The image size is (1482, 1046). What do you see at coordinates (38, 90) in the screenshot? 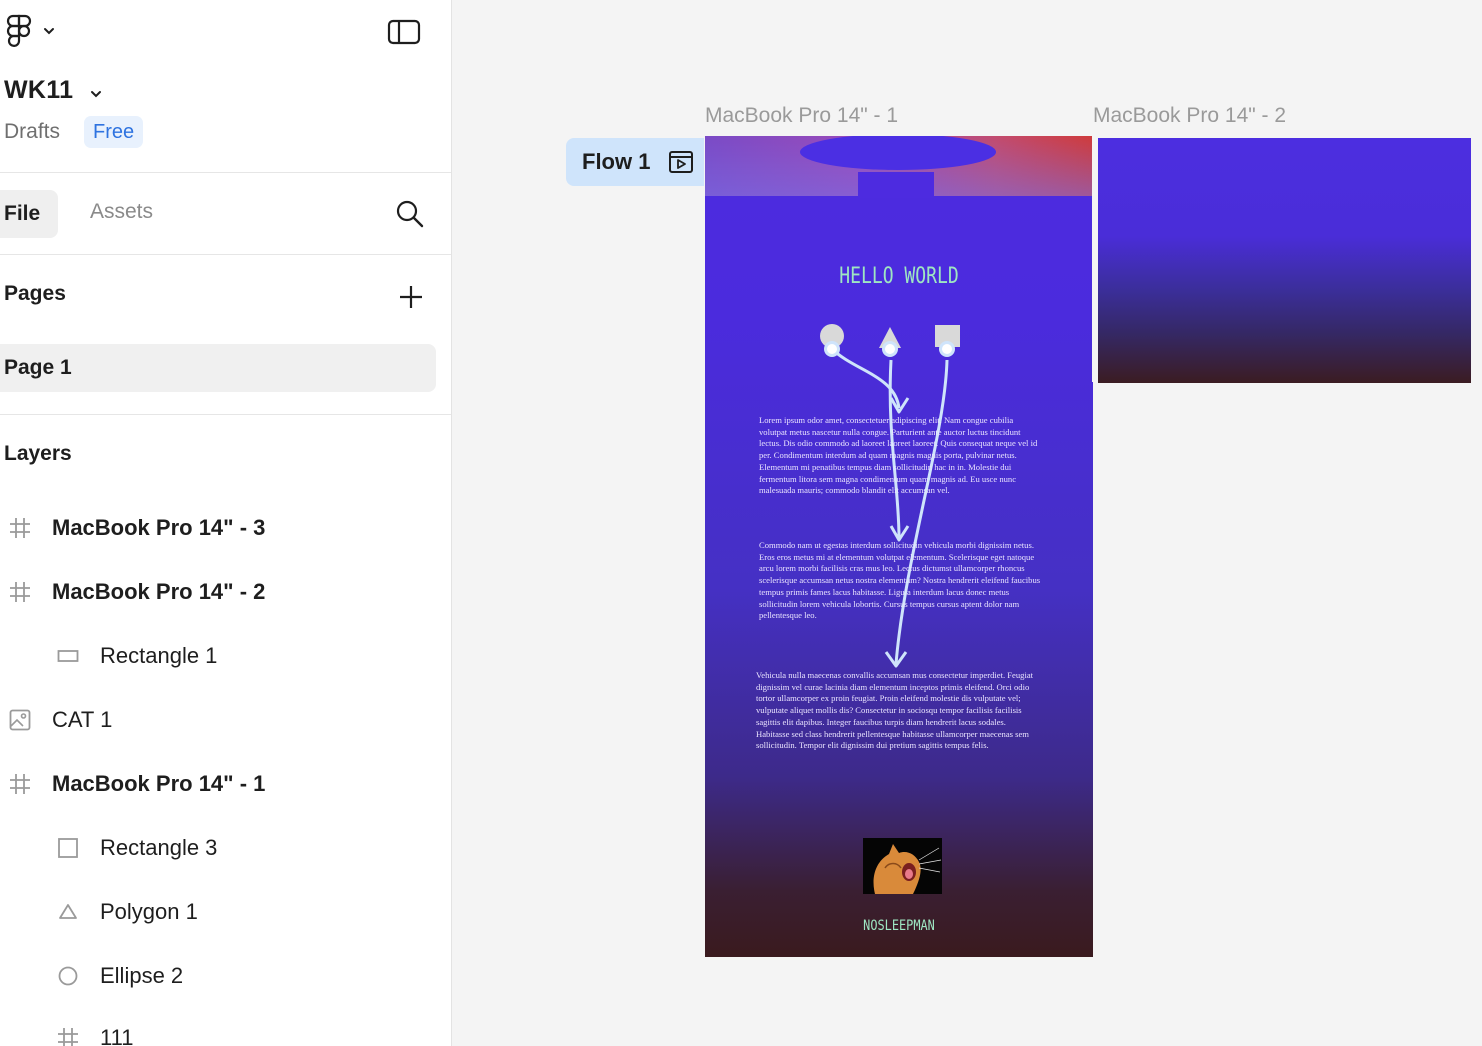
I see `file-name: WK11` at bounding box center [38, 90].